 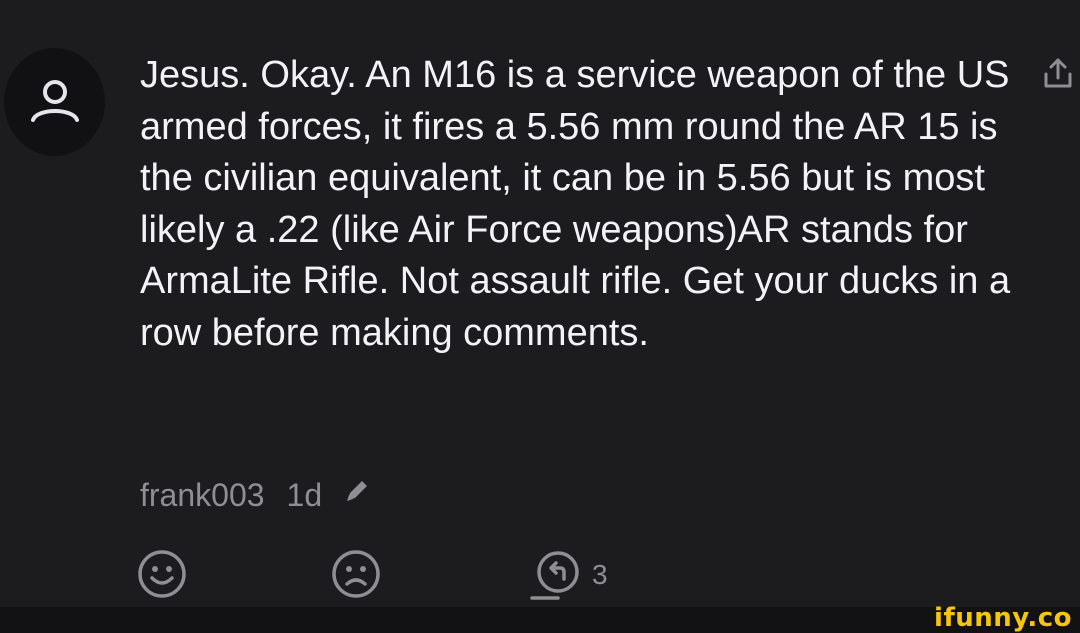 What do you see at coordinates (554, 575) in the screenshot?
I see `reply-icon` at bounding box center [554, 575].